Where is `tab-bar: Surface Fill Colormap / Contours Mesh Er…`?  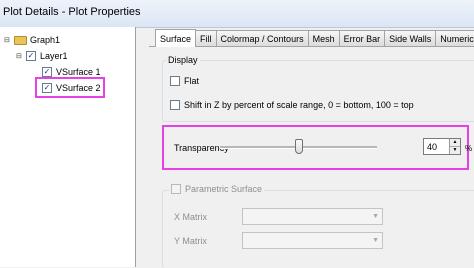 tab-bar: Surface Fill Colormap / Contours Mesh Er… is located at coordinates (314, 38).